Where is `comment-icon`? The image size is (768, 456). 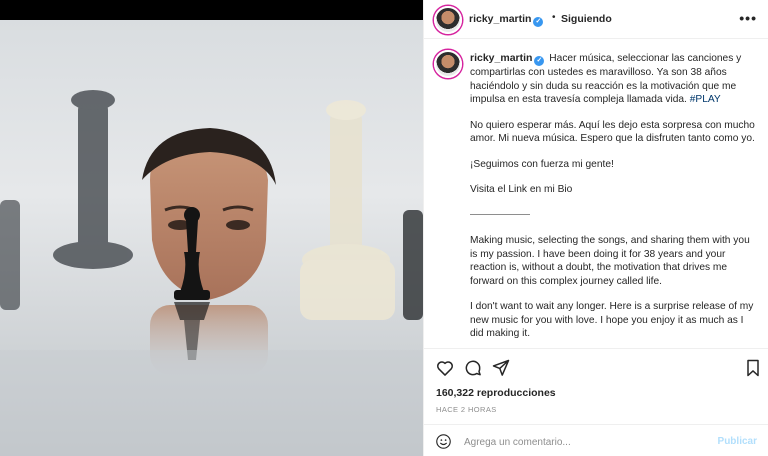
comment-icon is located at coordinates (473, 368).